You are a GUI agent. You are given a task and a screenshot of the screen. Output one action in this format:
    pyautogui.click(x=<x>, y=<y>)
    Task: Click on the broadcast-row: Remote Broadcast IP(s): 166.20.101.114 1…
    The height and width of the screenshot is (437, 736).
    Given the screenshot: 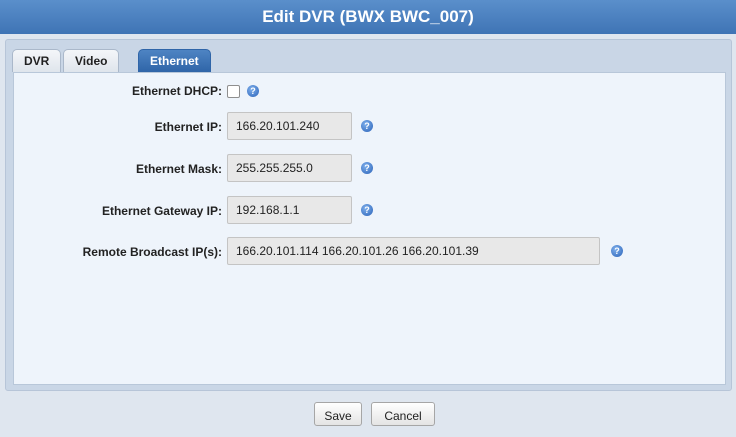 What is the action you would take?
    pyautogui.click(x=369, y=252)
    